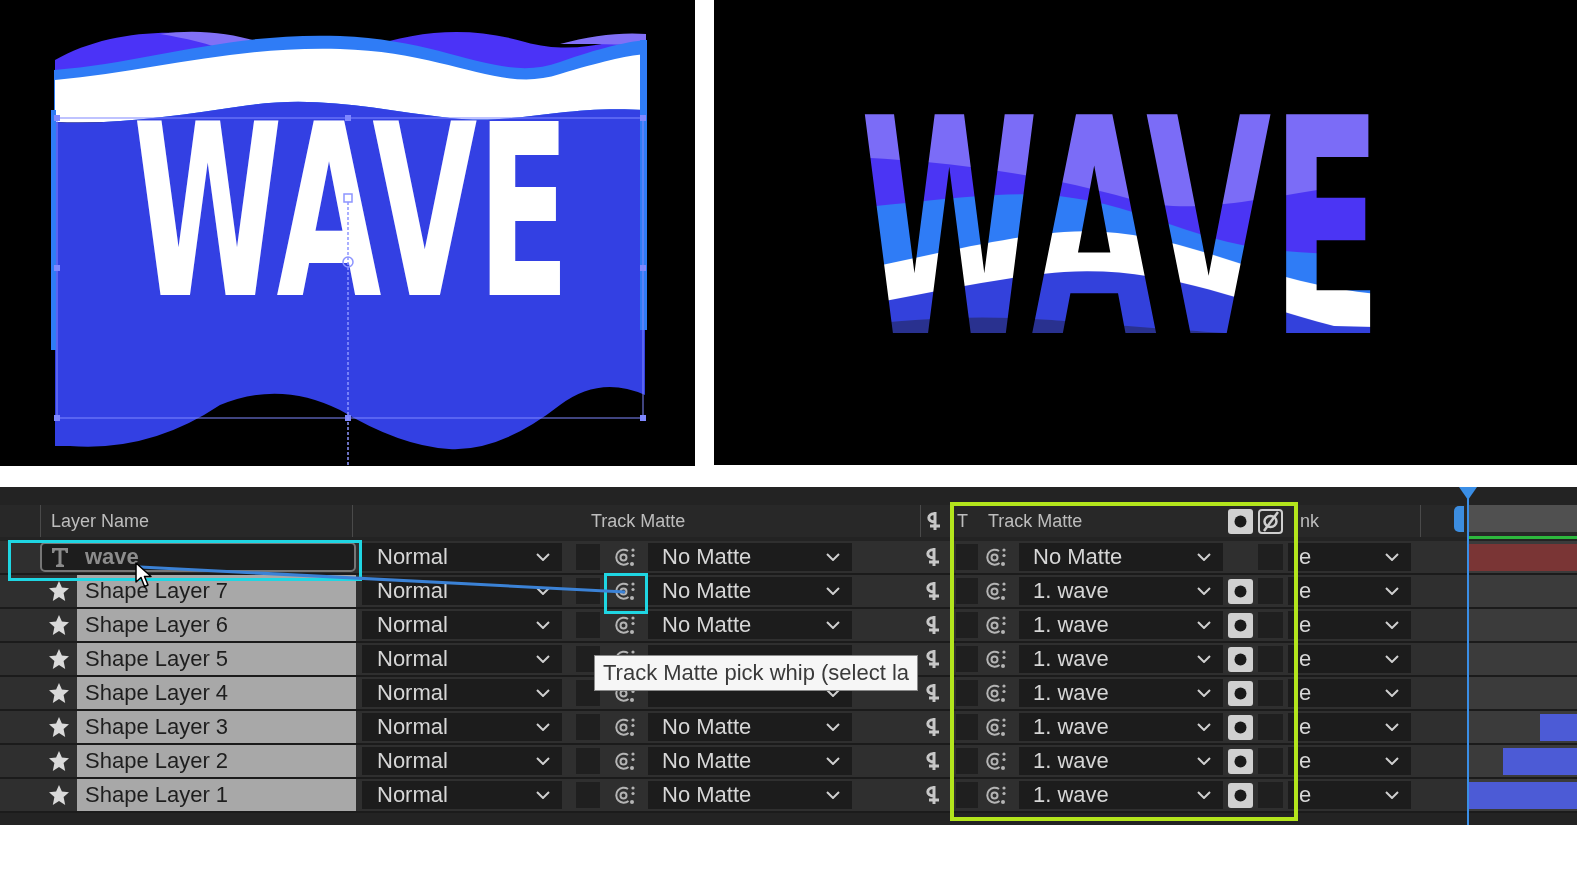  What do you see at coordinates (756, 673) in the screenshot?
I see `tooltip: Track Matte pick whip (select la` at bounding box center [756, 673].